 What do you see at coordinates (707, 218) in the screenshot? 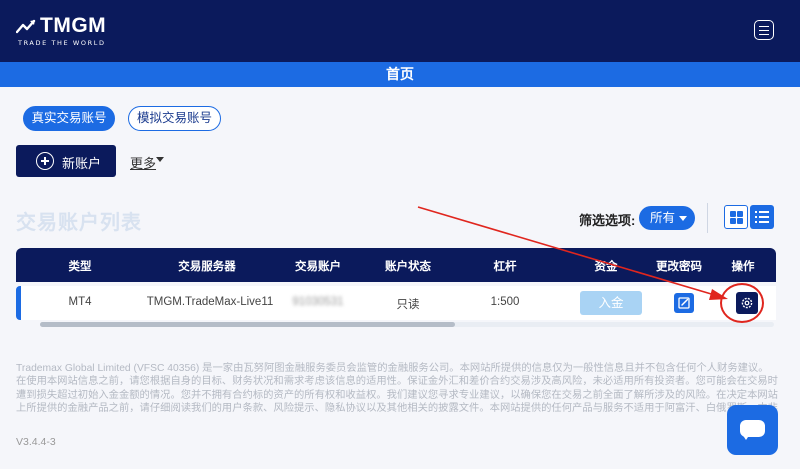
I see `divider` at bounding box center [707, 218].